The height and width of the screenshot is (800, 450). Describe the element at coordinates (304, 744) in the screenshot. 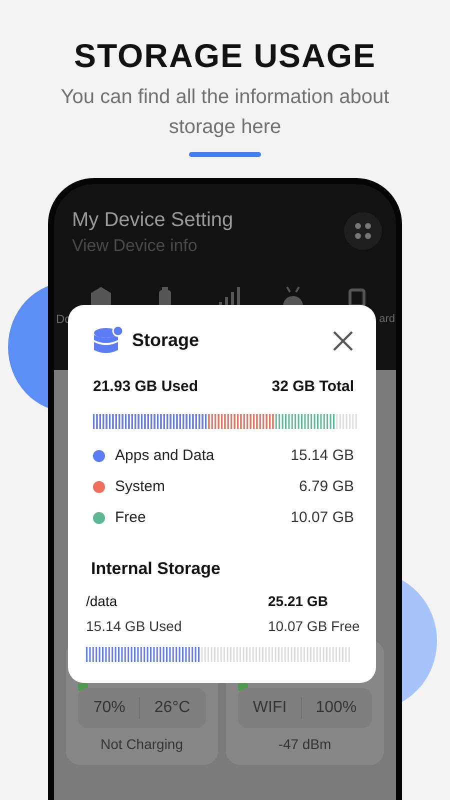

I see `card-caption: -47 dBm` at that location.